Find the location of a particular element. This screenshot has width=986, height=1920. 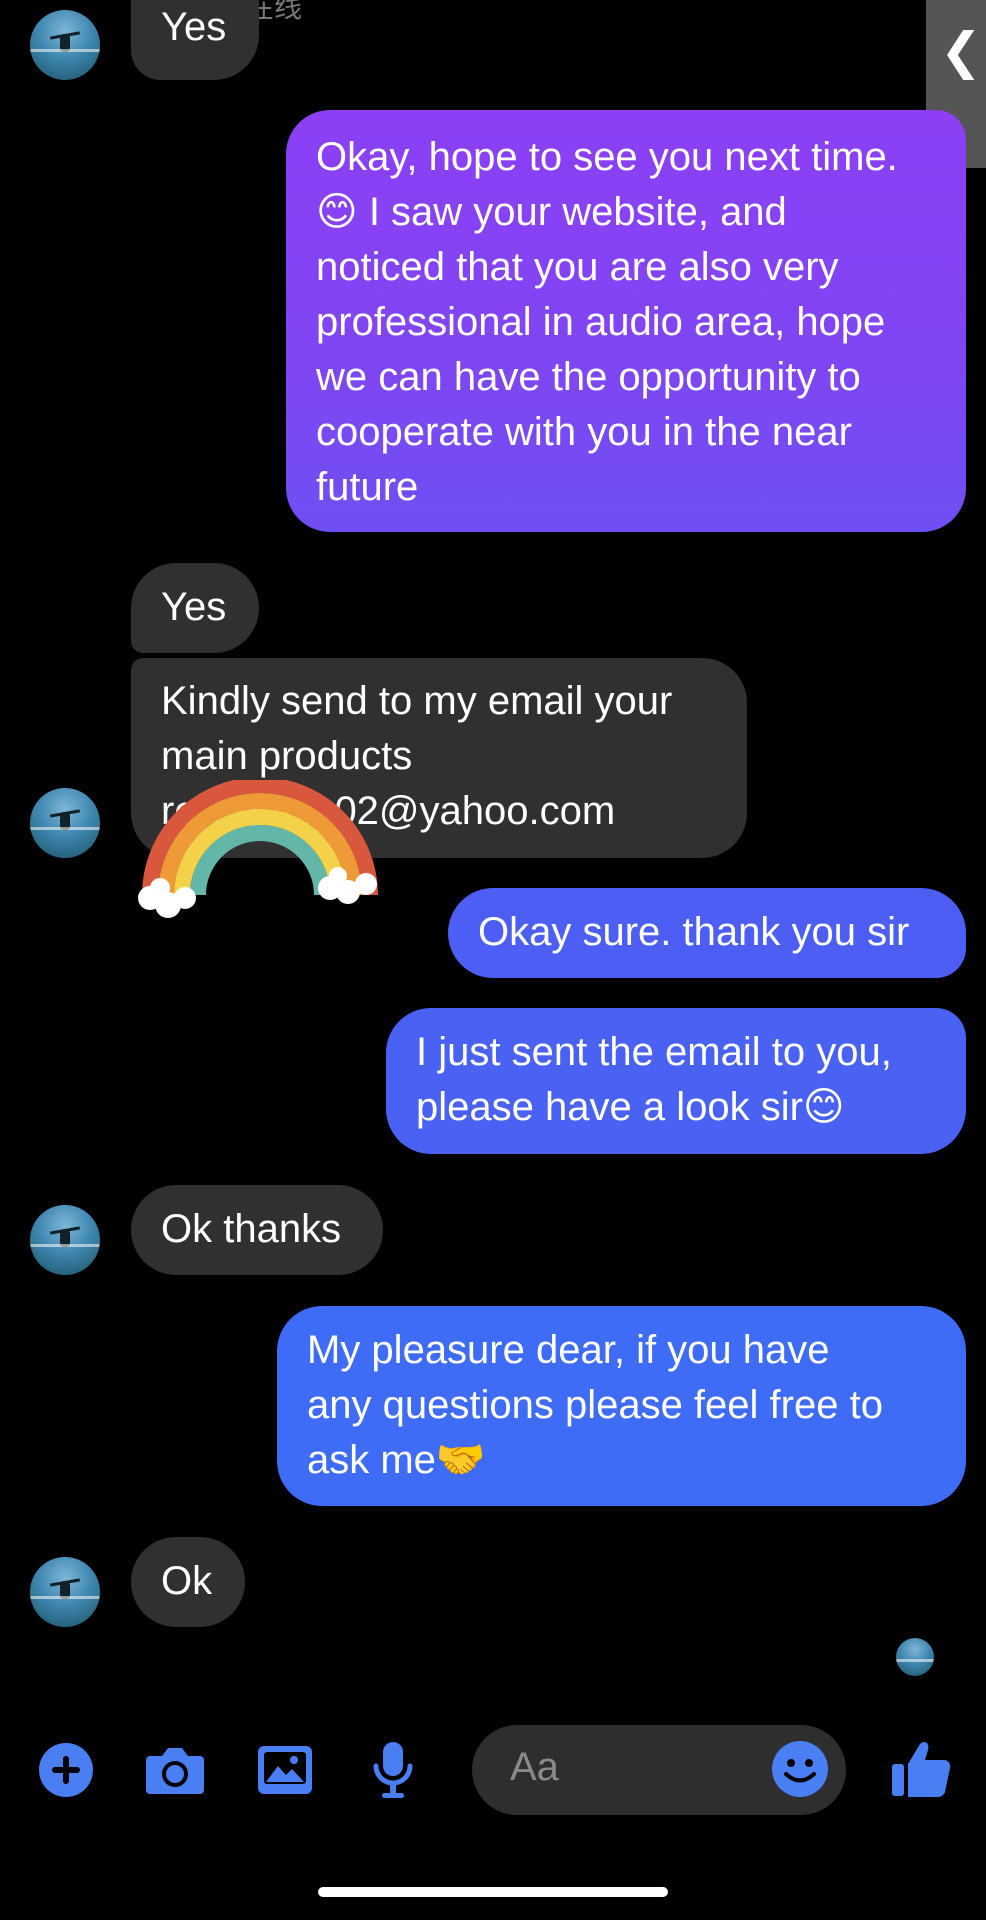

message-line: please have a look sir😊 is located at coordinates (630, 1107).